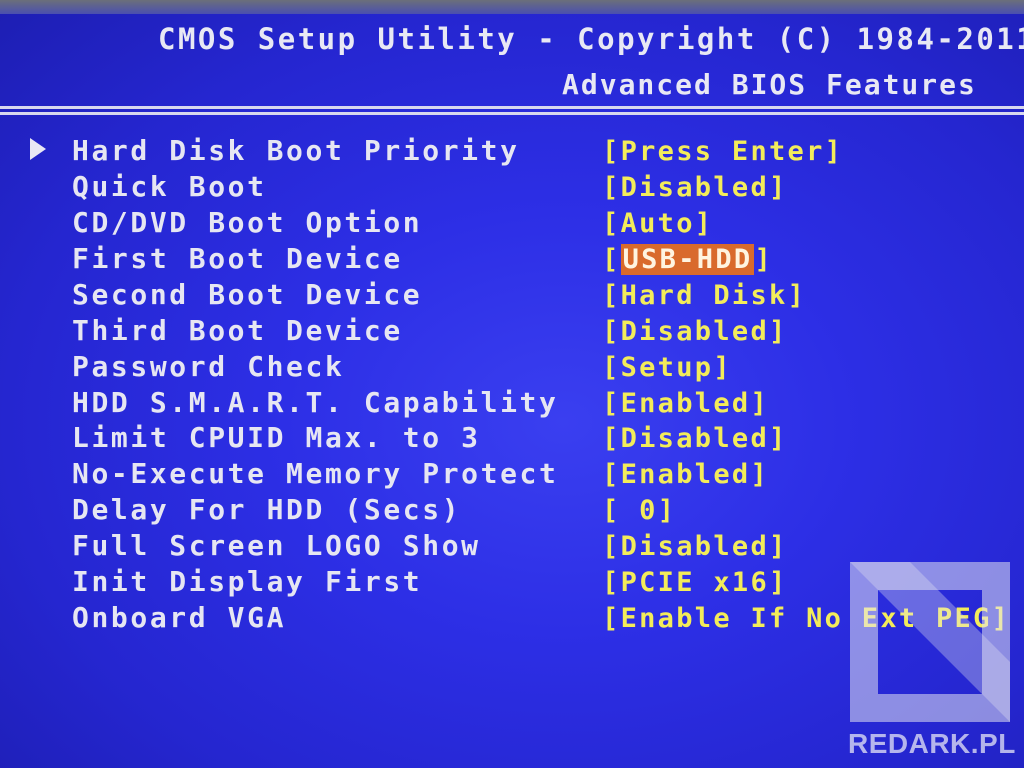 Image resolution: width=1024 pixels, height=768 pixels. I want to click on value-text: Auto, so click(657, 223).